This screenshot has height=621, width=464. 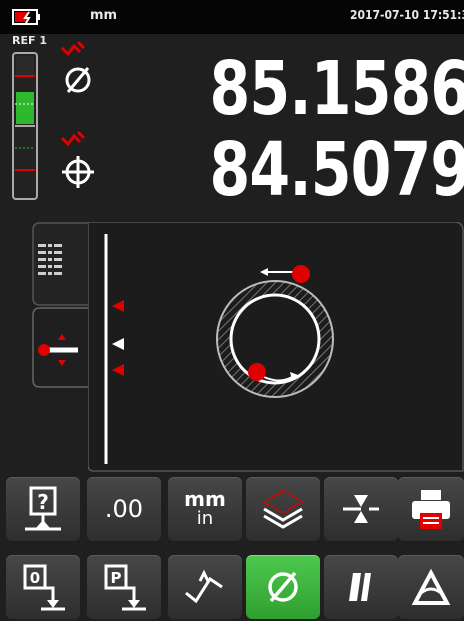 I want to click on help-probe-button: ?, so click(x=43, y=509).